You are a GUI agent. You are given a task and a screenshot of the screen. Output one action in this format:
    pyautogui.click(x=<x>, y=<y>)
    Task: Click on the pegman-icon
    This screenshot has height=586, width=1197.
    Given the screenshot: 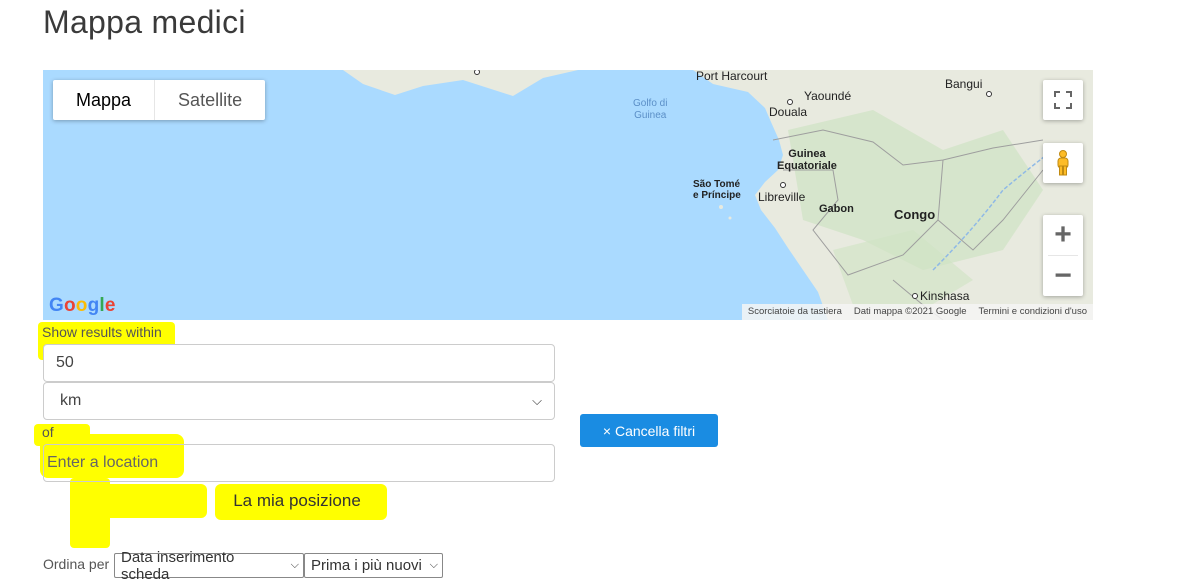 What is the action you would take?
    pyautogui.click(x=1063, y=163)
    